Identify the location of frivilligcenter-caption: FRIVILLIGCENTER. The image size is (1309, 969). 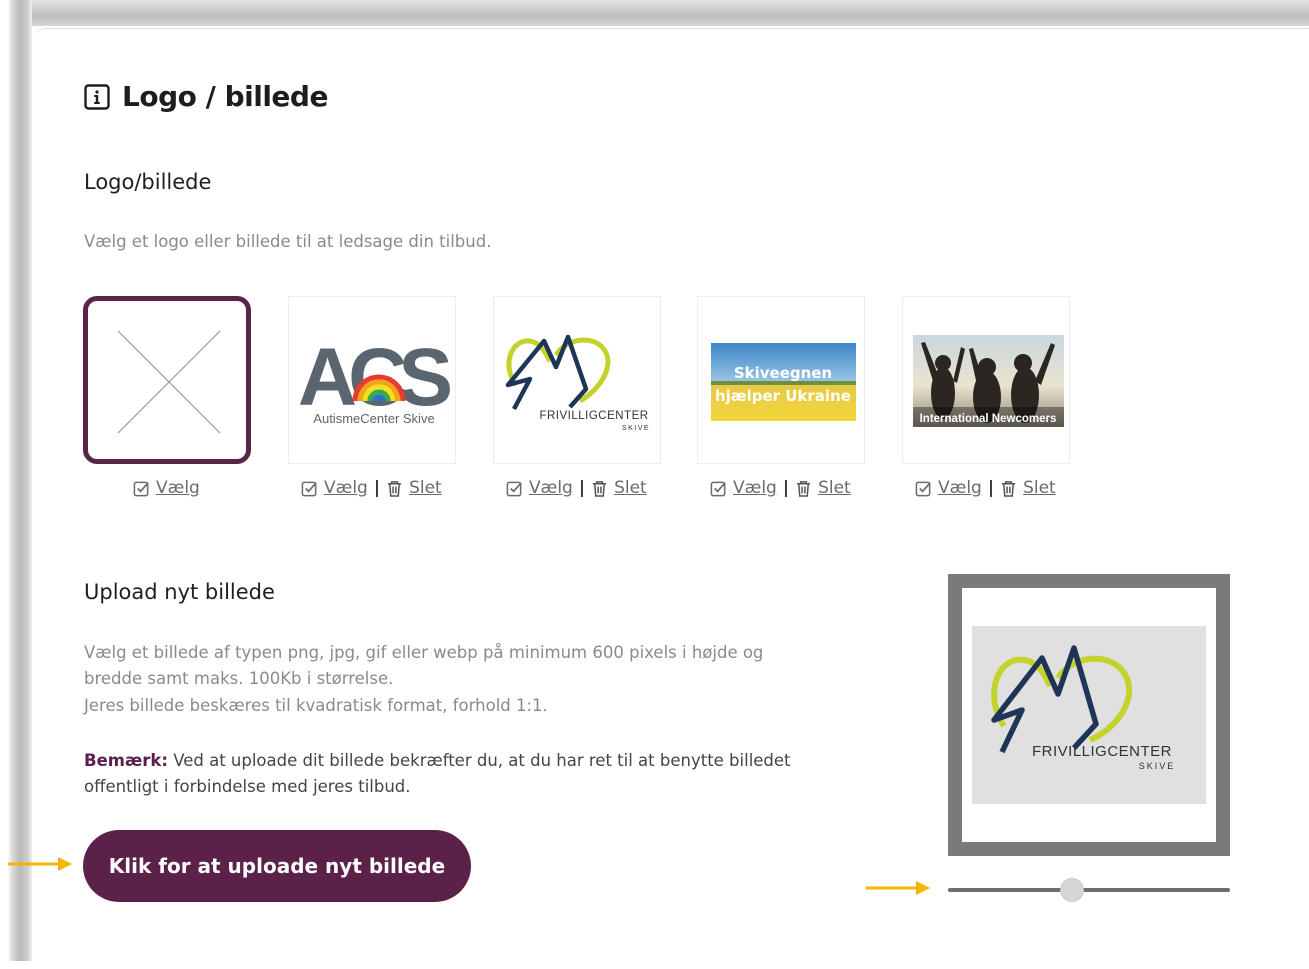
(593, 416).